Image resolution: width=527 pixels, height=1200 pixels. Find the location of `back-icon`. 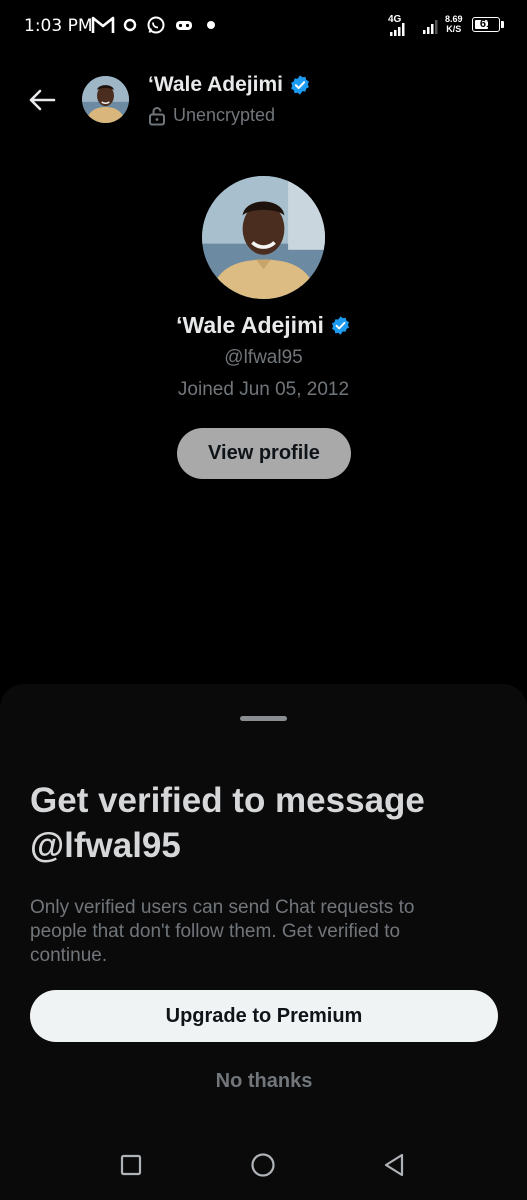

back-icon is located at coordinates (394, 1165).